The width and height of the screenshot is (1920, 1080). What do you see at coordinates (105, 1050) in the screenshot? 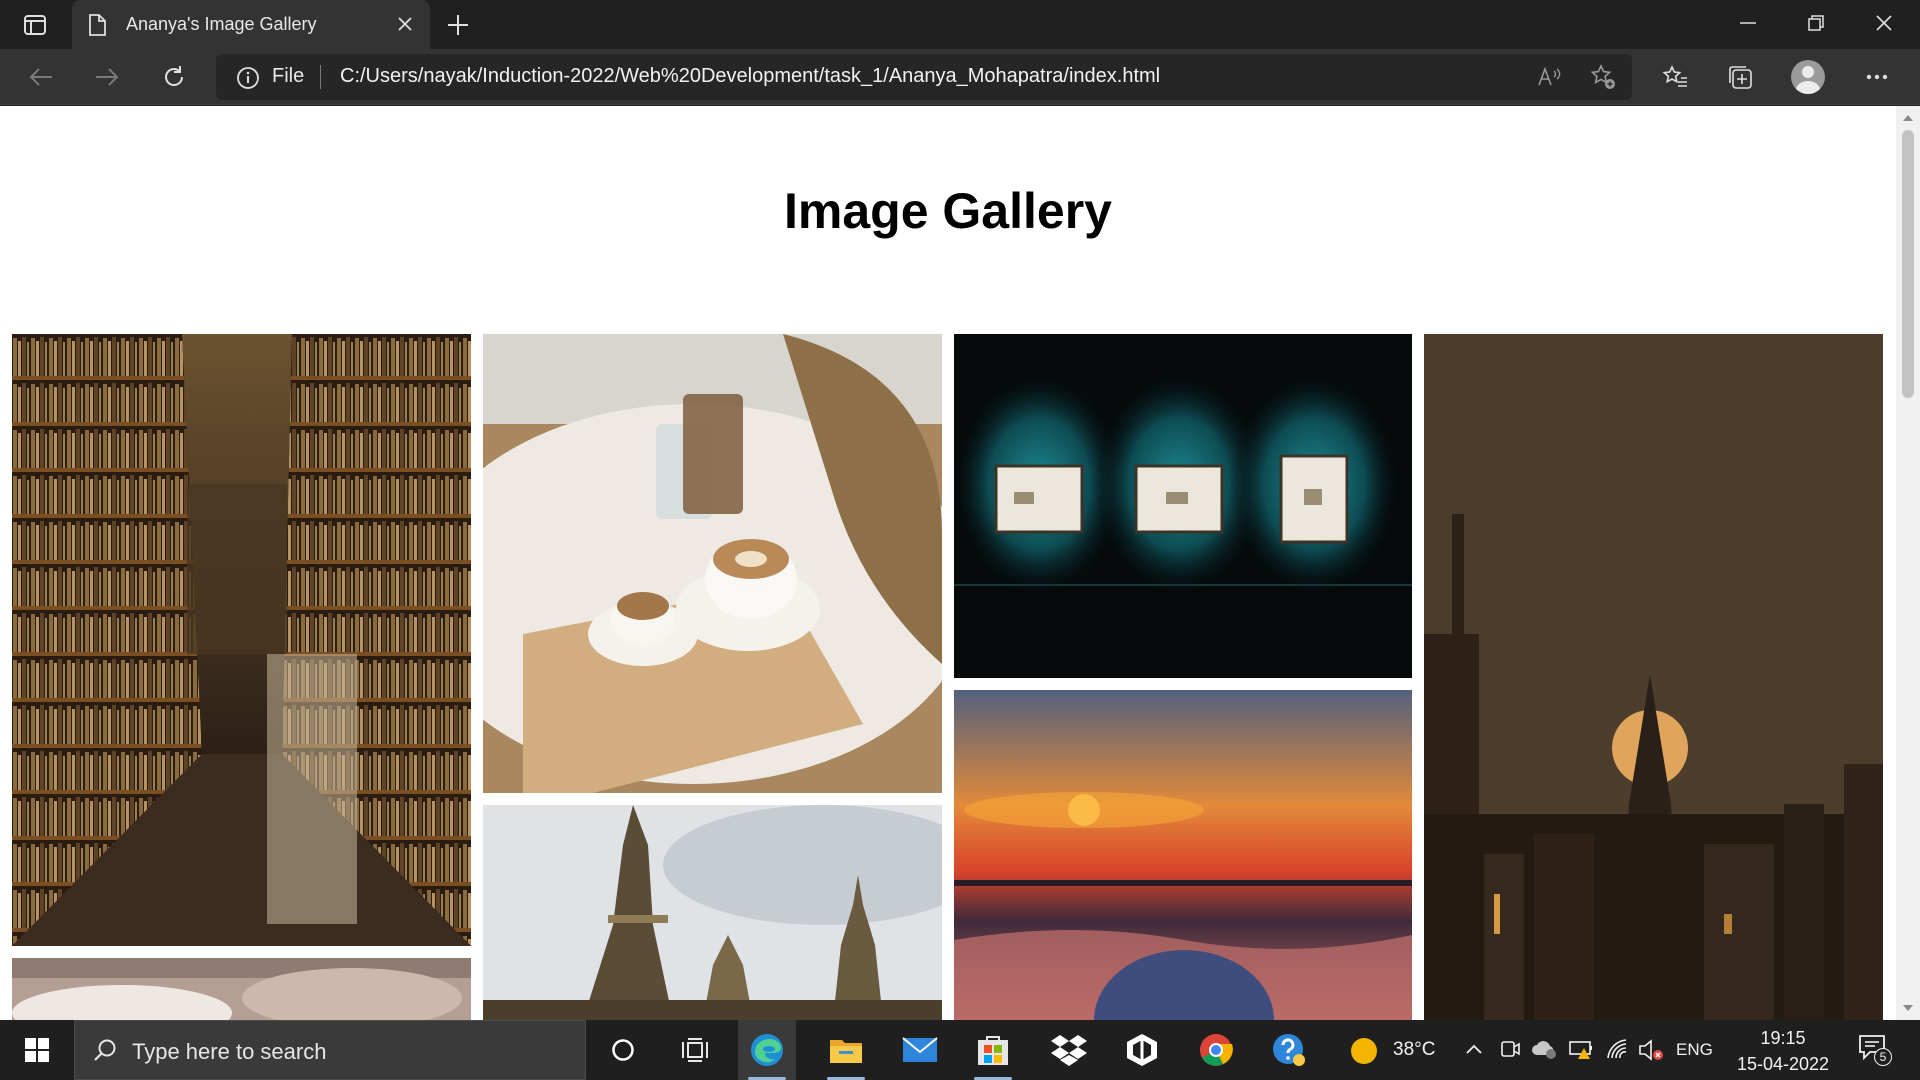
I see `search-icon` at bounding box center [105, 1050].